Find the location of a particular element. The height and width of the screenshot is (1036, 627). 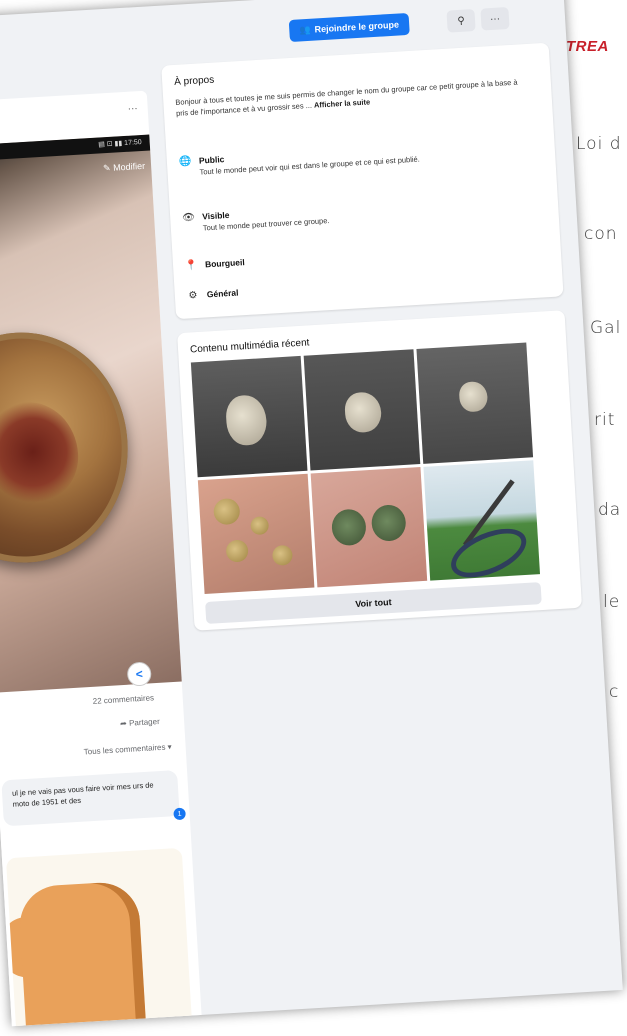

like-reaction-icon: 1 is located at coordinates (179, 814).